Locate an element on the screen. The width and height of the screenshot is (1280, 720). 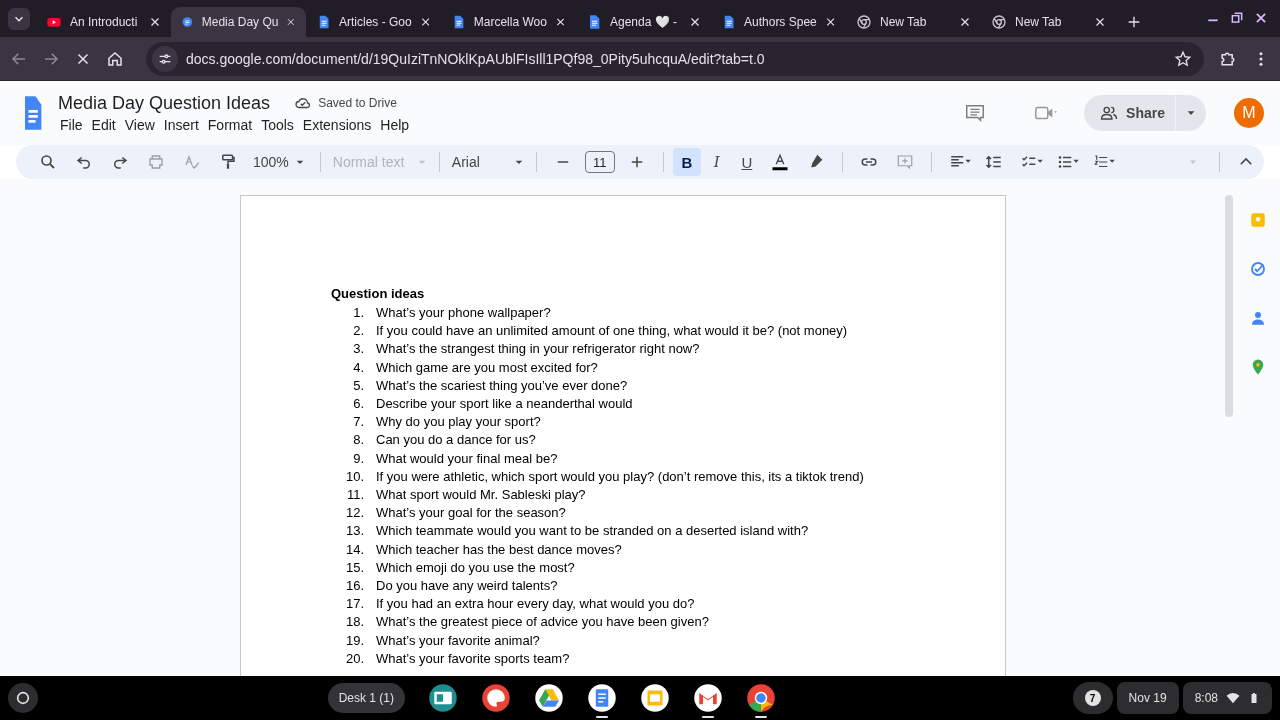
restore-icon is located at coordinates (1237, 18).